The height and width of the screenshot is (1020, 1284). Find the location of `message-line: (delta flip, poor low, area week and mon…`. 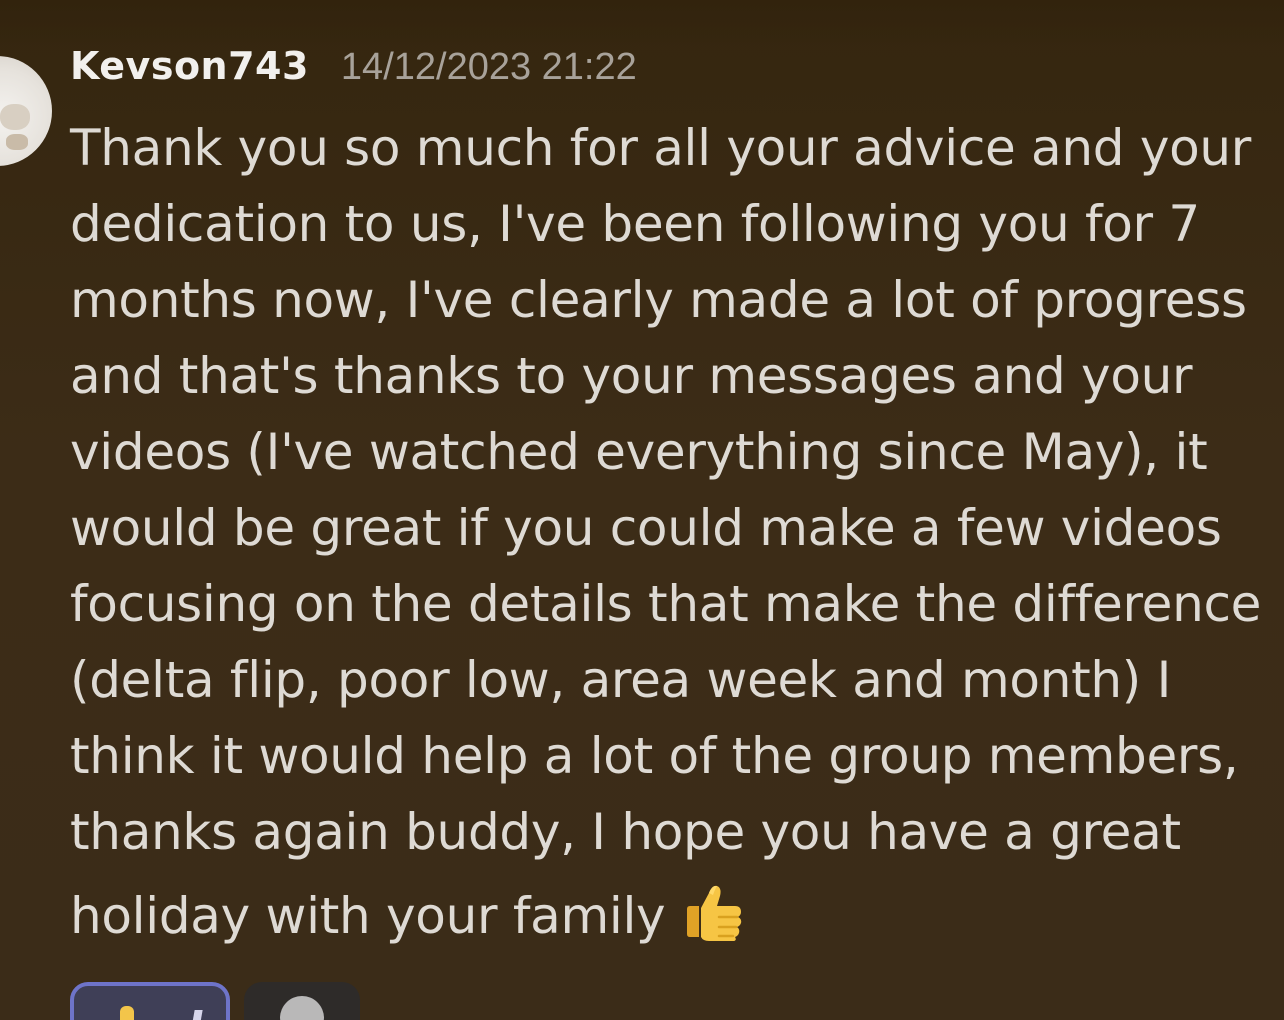

message-line: (delta flip, poor low, area week and mon… is located at coordinates (621, 680).